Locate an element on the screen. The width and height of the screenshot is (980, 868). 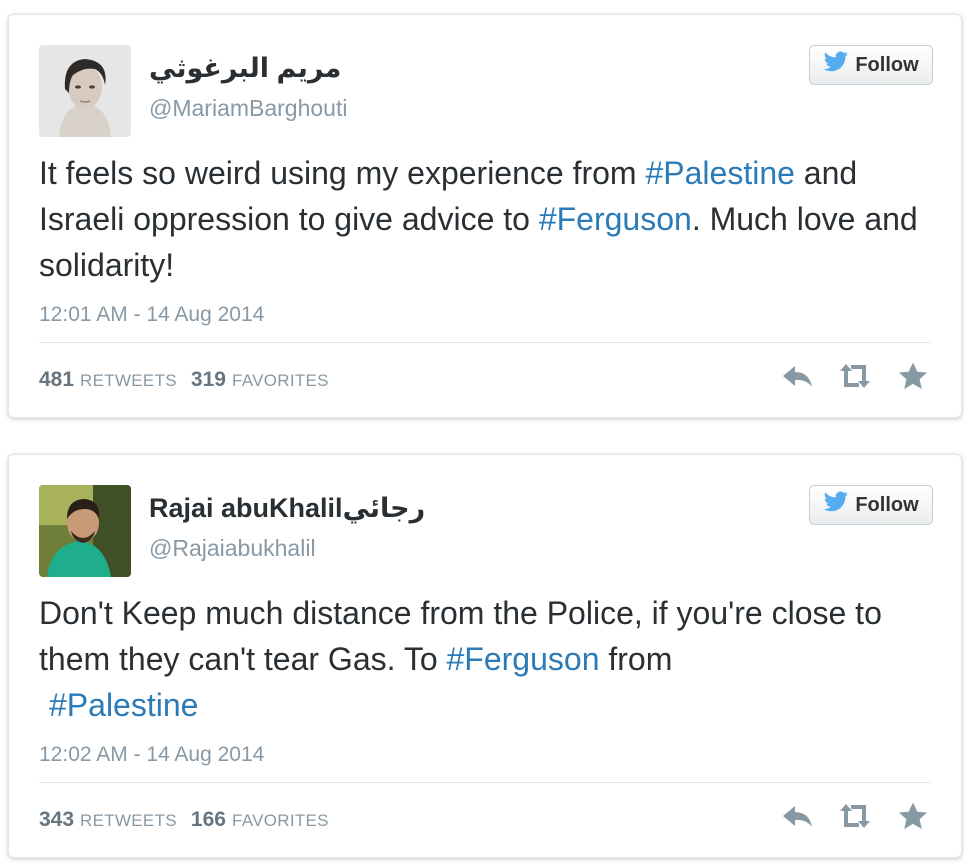
favorites-count: 166 is located at coordinates (208, 819).